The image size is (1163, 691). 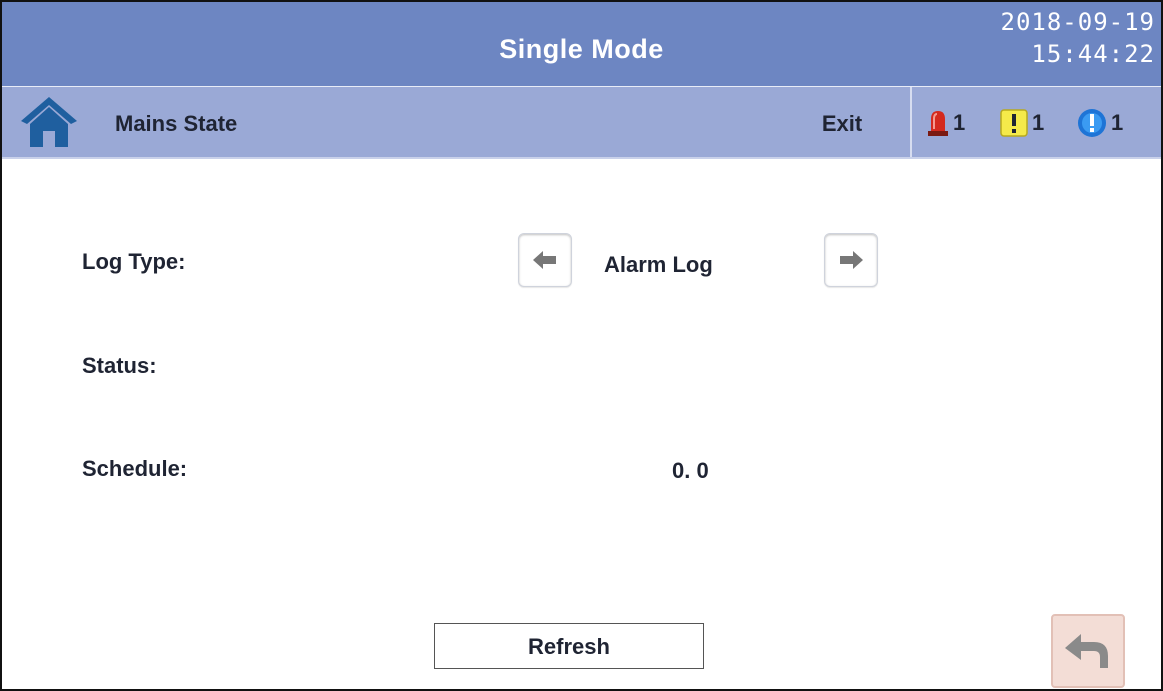 I want to click on arrow-right-icon, so click(x=851, y=260).